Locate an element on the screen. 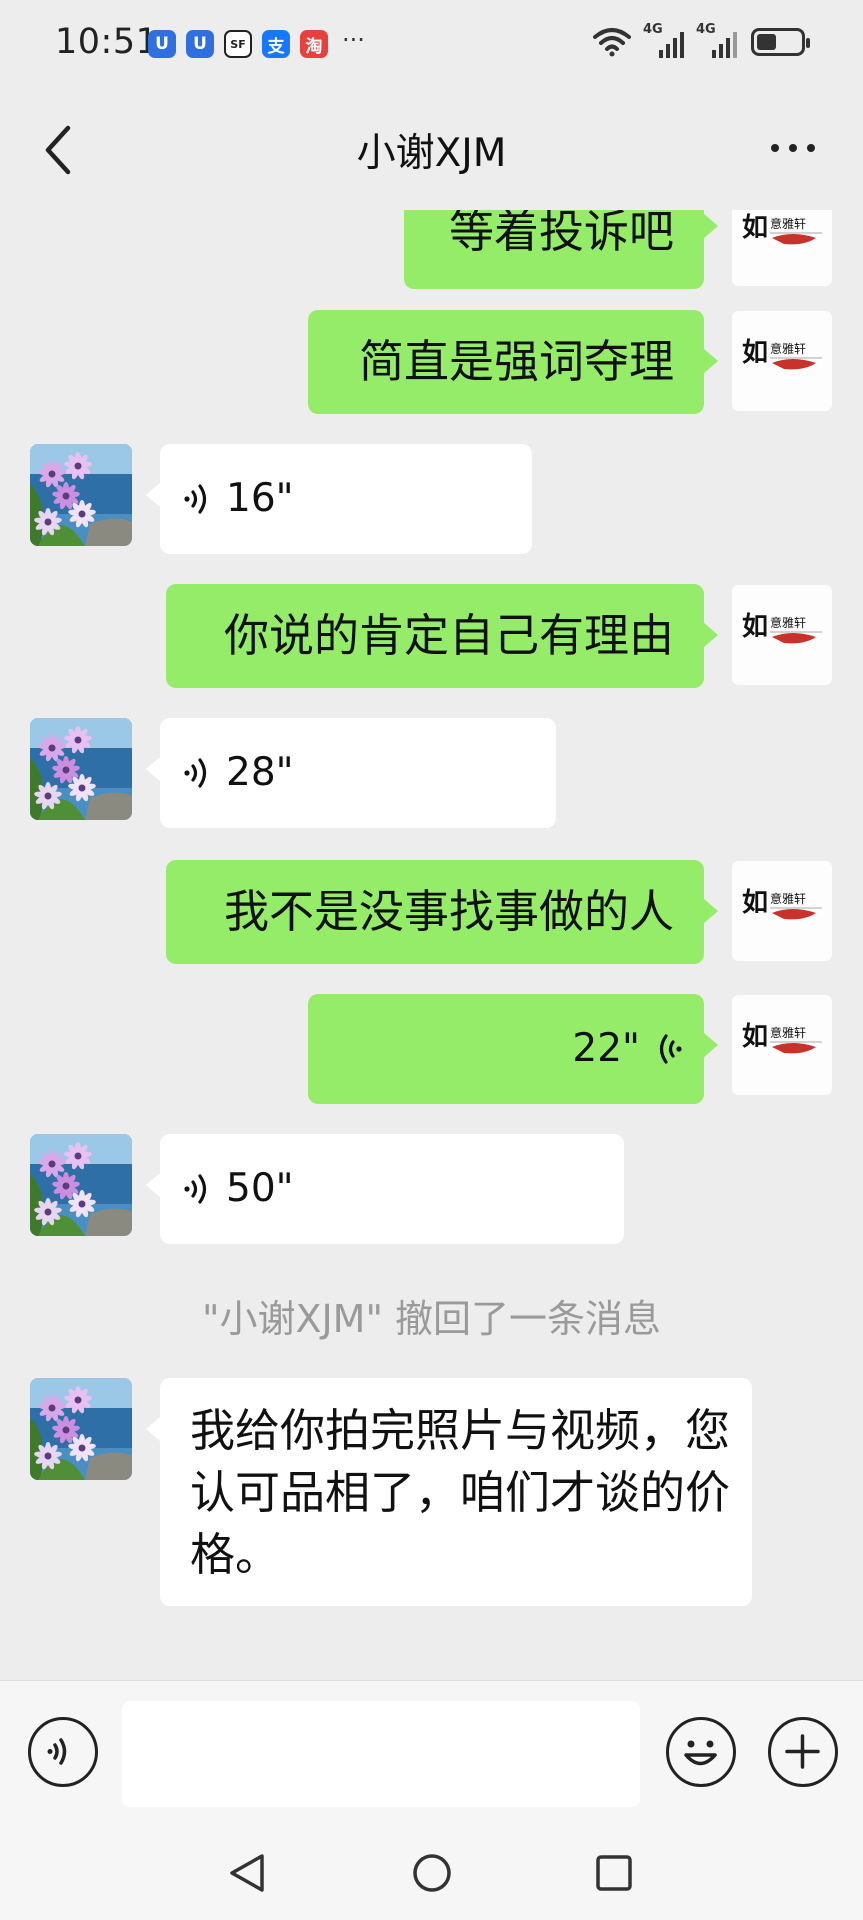  system-recents-button is located at coordinates (614, 1873).